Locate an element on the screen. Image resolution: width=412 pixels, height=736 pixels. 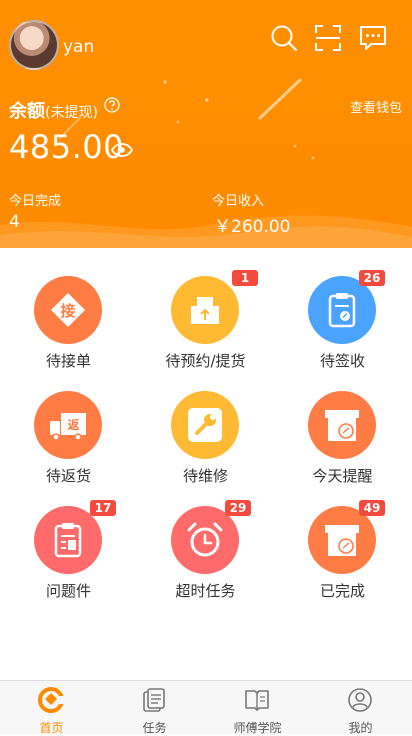
pending-sign-circle is located at coordinates (342, 310).